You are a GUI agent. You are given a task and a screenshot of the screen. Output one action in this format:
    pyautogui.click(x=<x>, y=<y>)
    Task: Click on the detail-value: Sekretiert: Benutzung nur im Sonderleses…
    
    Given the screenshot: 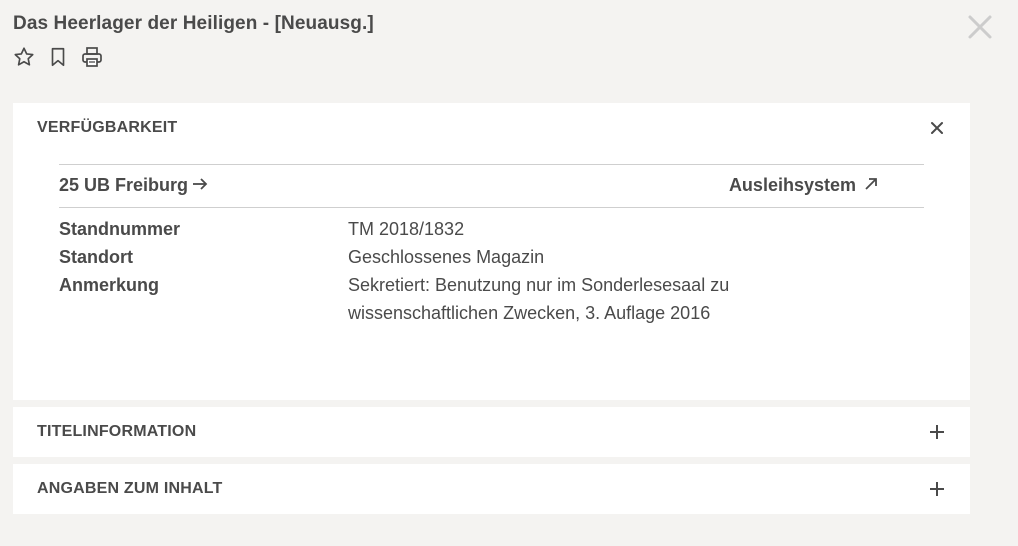 What is the action you would take?
    pyautogui.click(x=539, y=299)
    